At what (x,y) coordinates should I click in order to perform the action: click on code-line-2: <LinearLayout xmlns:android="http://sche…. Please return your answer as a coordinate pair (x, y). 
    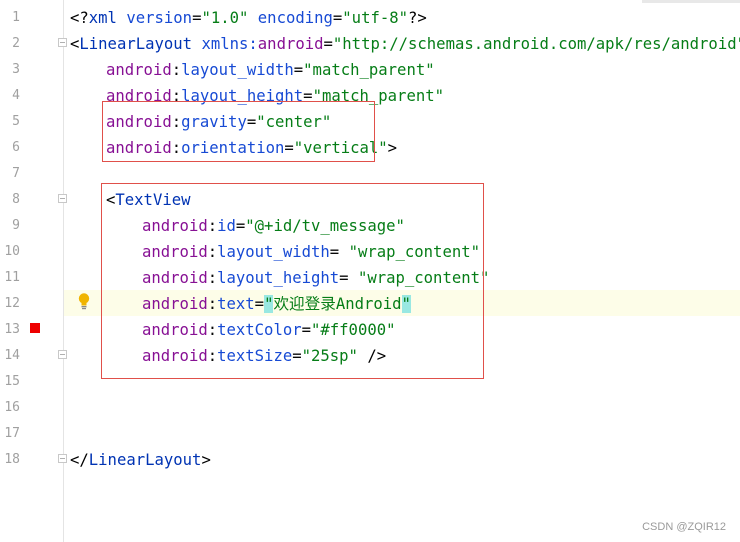
    Looking at the image, I should click on (405, 44).